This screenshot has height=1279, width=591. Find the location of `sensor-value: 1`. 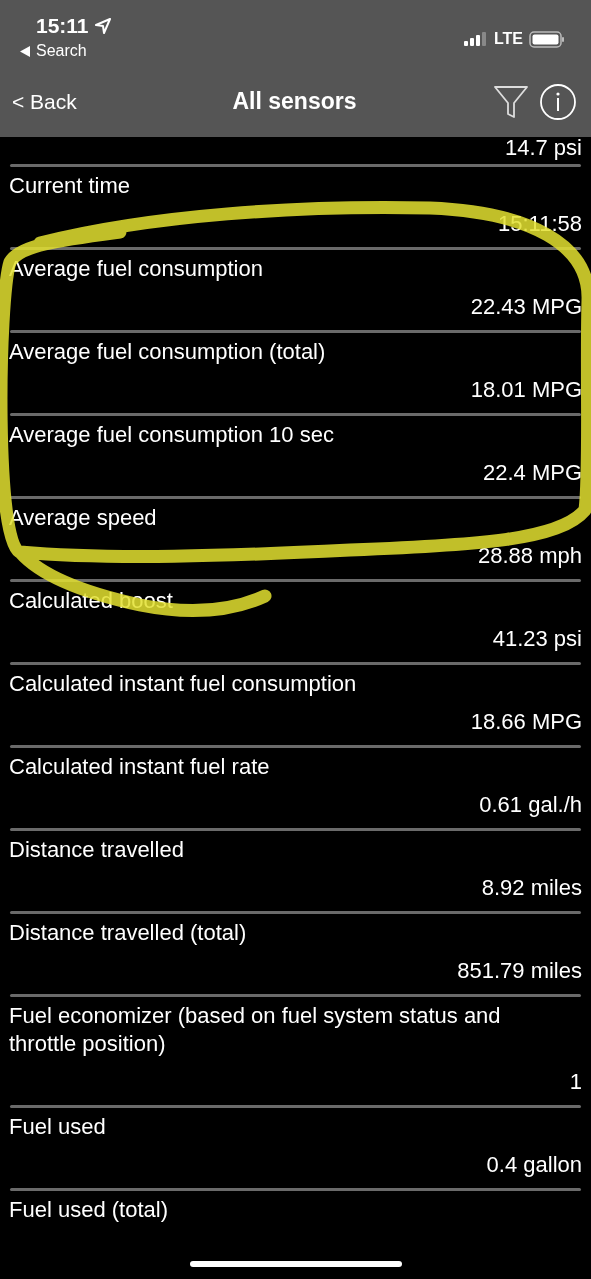

sensor-value: 1 is located at coordinates (575, 1082).